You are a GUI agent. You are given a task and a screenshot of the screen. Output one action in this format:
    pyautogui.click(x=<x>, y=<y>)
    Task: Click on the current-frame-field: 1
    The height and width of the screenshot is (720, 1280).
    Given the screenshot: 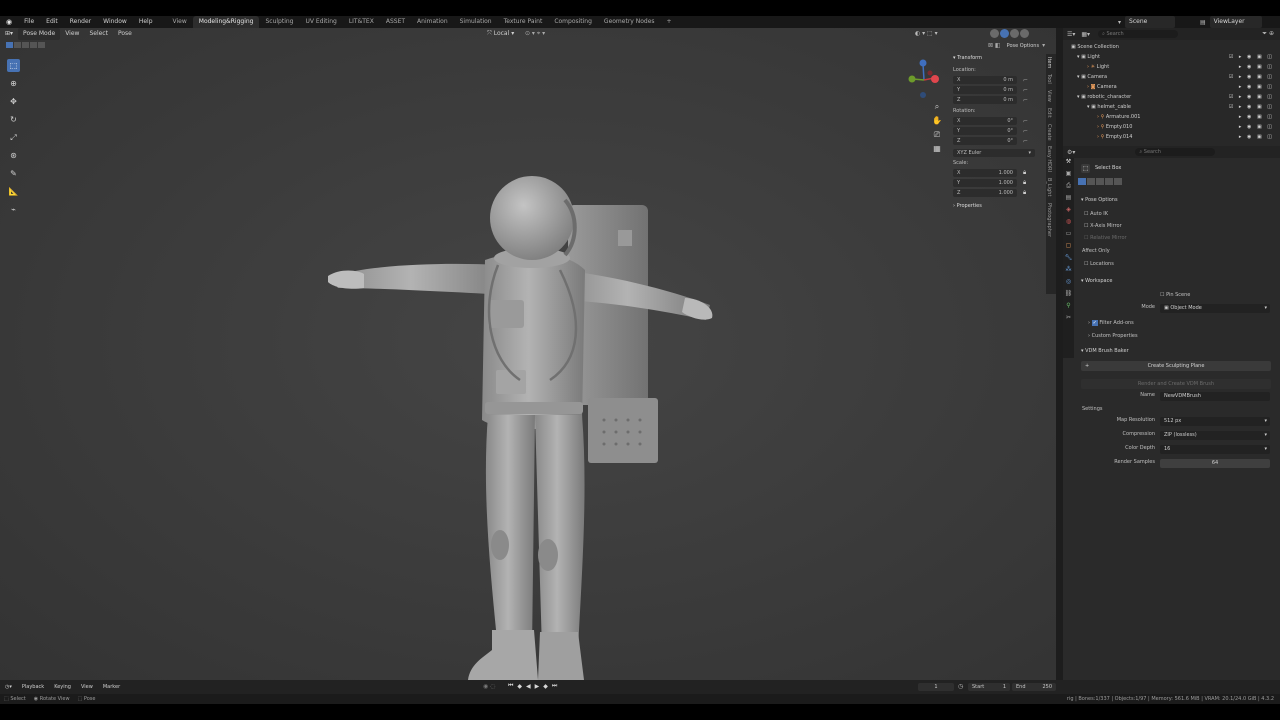 What is the action you would take?
    pyautogui.click(x=936, y=687)
    